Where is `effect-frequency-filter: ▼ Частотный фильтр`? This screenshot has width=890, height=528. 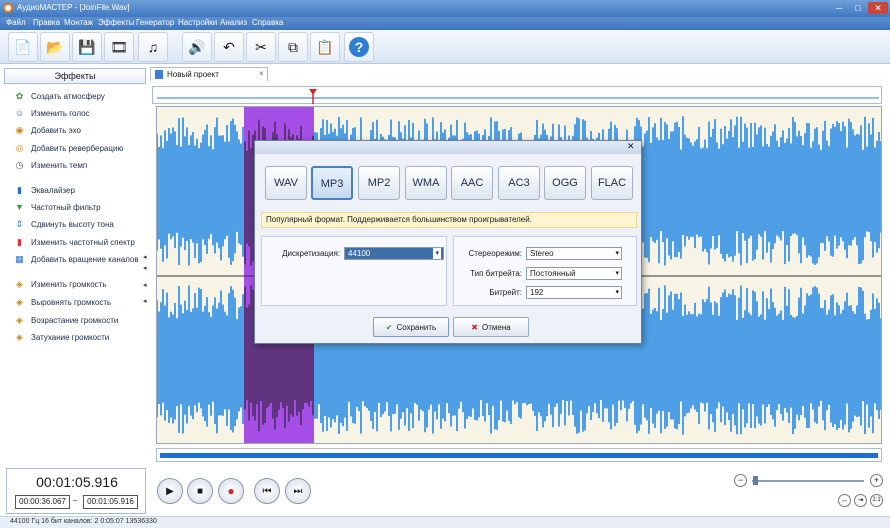 effect-frequency-filter: ▼ Частотный фильтр is located at coordinates (57, 207).